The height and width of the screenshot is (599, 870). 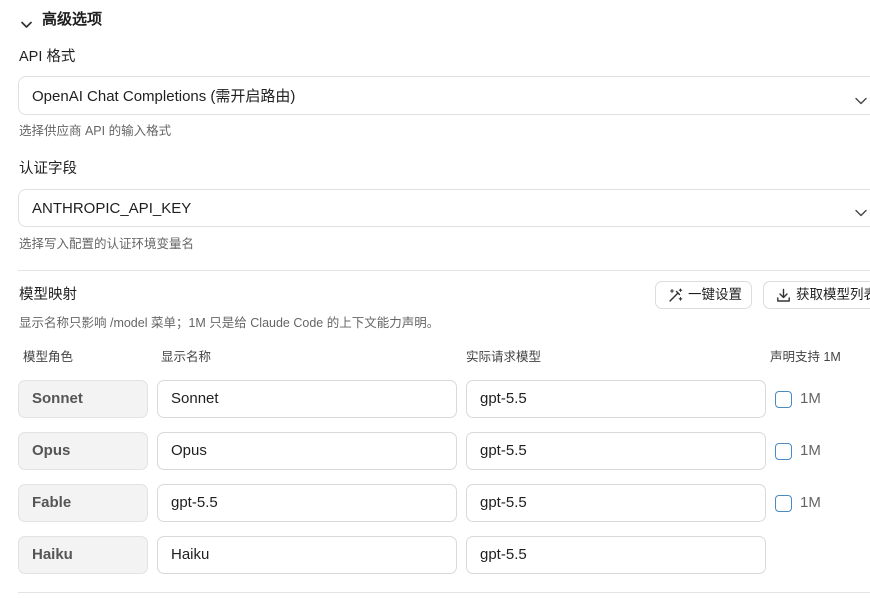 What do you see at coordinates (164, 96) in the screenshot?
I see `api-format-value: OpenAI Chat Completions (需开启路由)` at bounding box center [164, 96].